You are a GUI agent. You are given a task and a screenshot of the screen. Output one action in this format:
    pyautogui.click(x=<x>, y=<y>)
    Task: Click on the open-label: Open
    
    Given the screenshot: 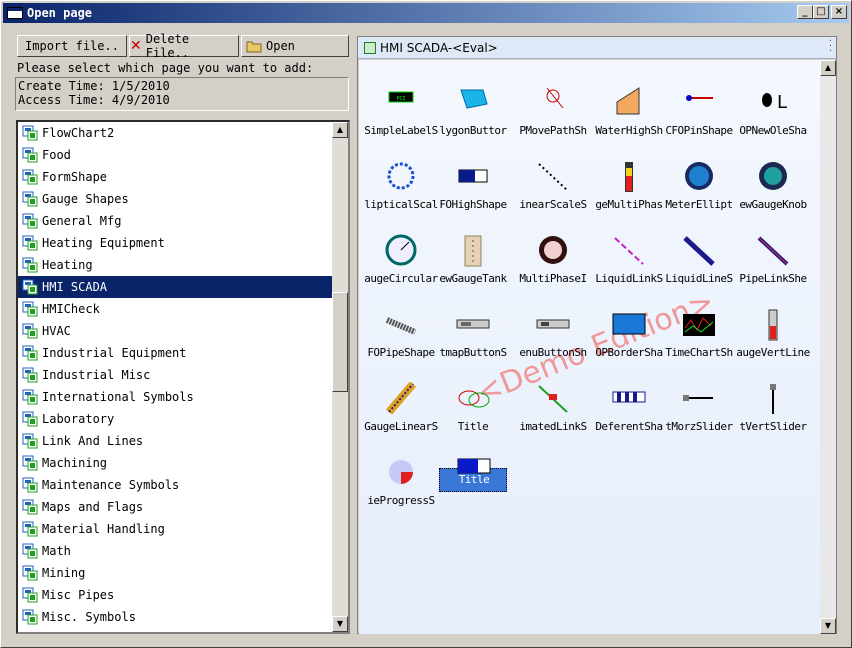 What is the action you would take?
    pyautogui.click(x=280, y=46)
    